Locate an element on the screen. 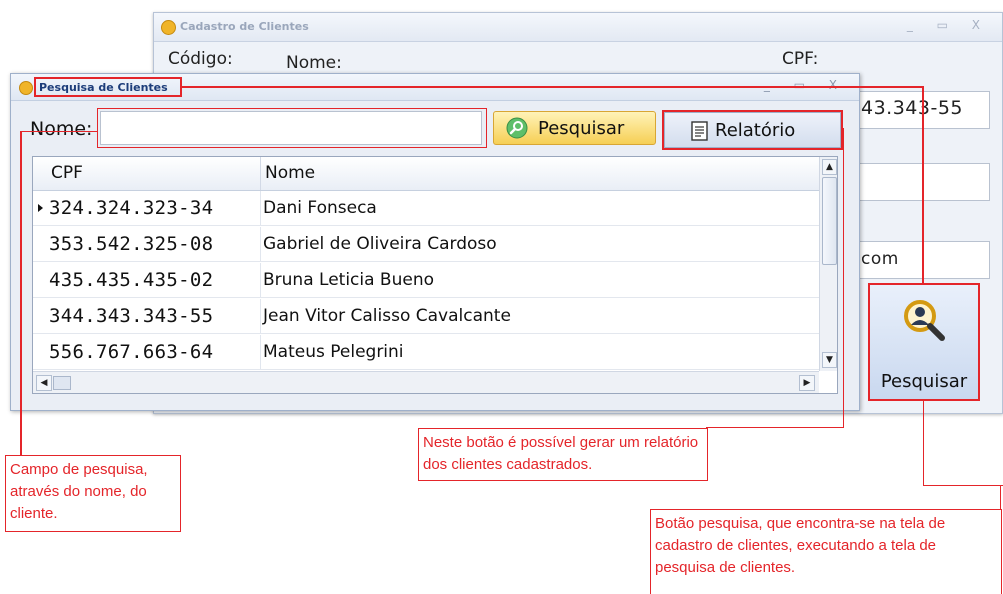 The height and width of the screenshot is (594, 1003). cadastro-search-label: Pesquisar is located at coordinates (924, 381).